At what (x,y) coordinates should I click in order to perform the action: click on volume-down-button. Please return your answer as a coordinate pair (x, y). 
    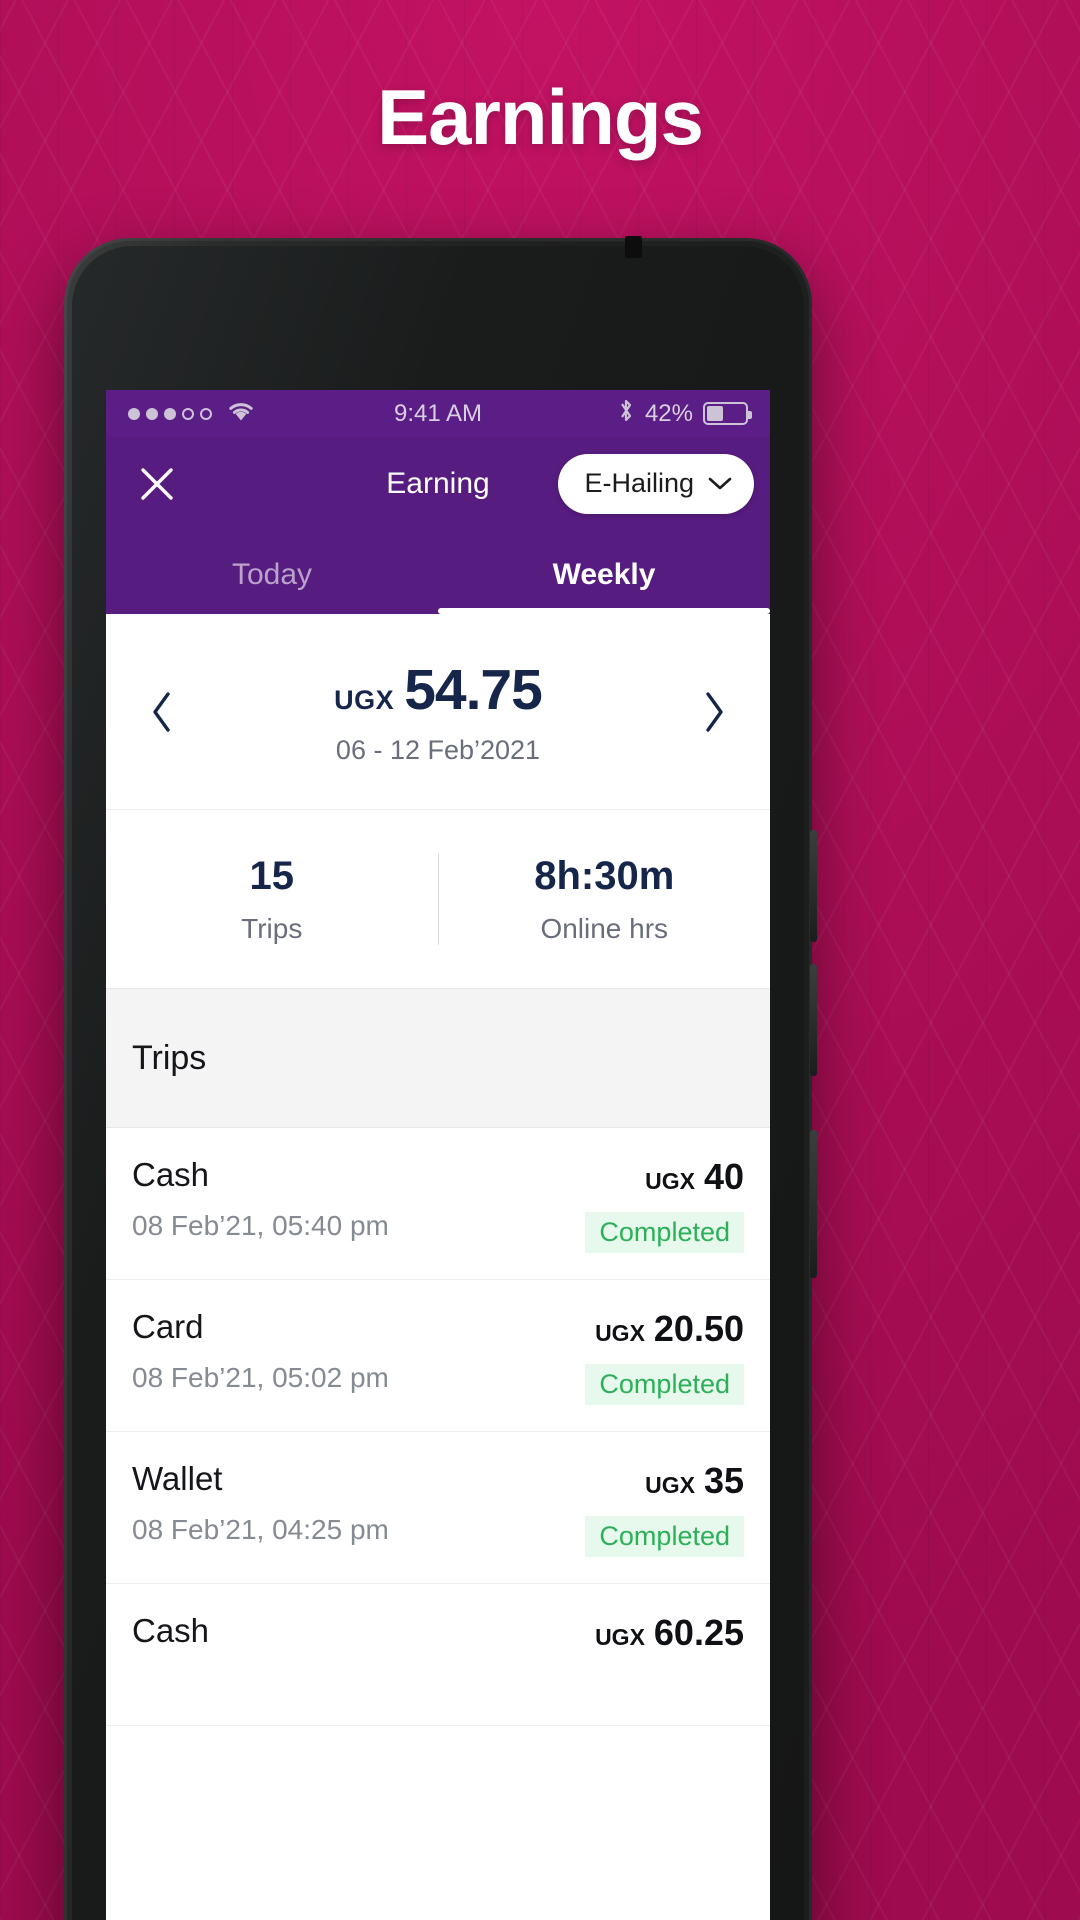
    Looking at the image, I should click on (813, 1020).